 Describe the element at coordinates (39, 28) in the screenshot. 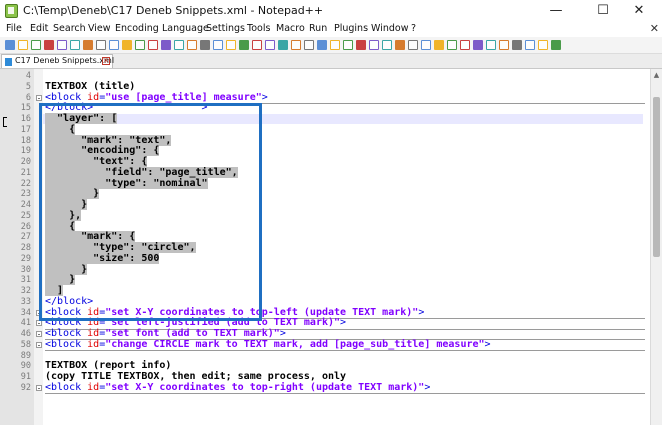

I see `menu-edit: Edit` at that location.